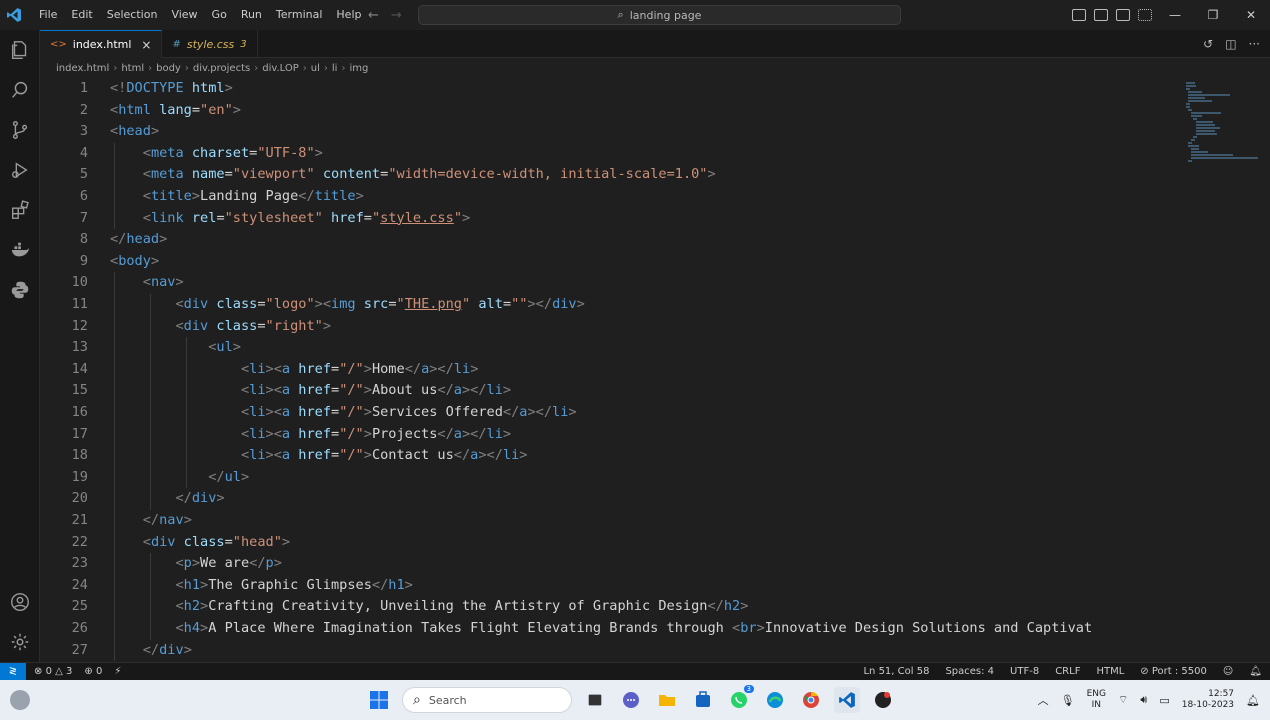 The width and height of the screenshot is (1270, 720). What do you see at coordinates (1079, 15) in the screenshot?
I see `toggle-primary-sidebar-icon` at bounding box center [1079, 15].